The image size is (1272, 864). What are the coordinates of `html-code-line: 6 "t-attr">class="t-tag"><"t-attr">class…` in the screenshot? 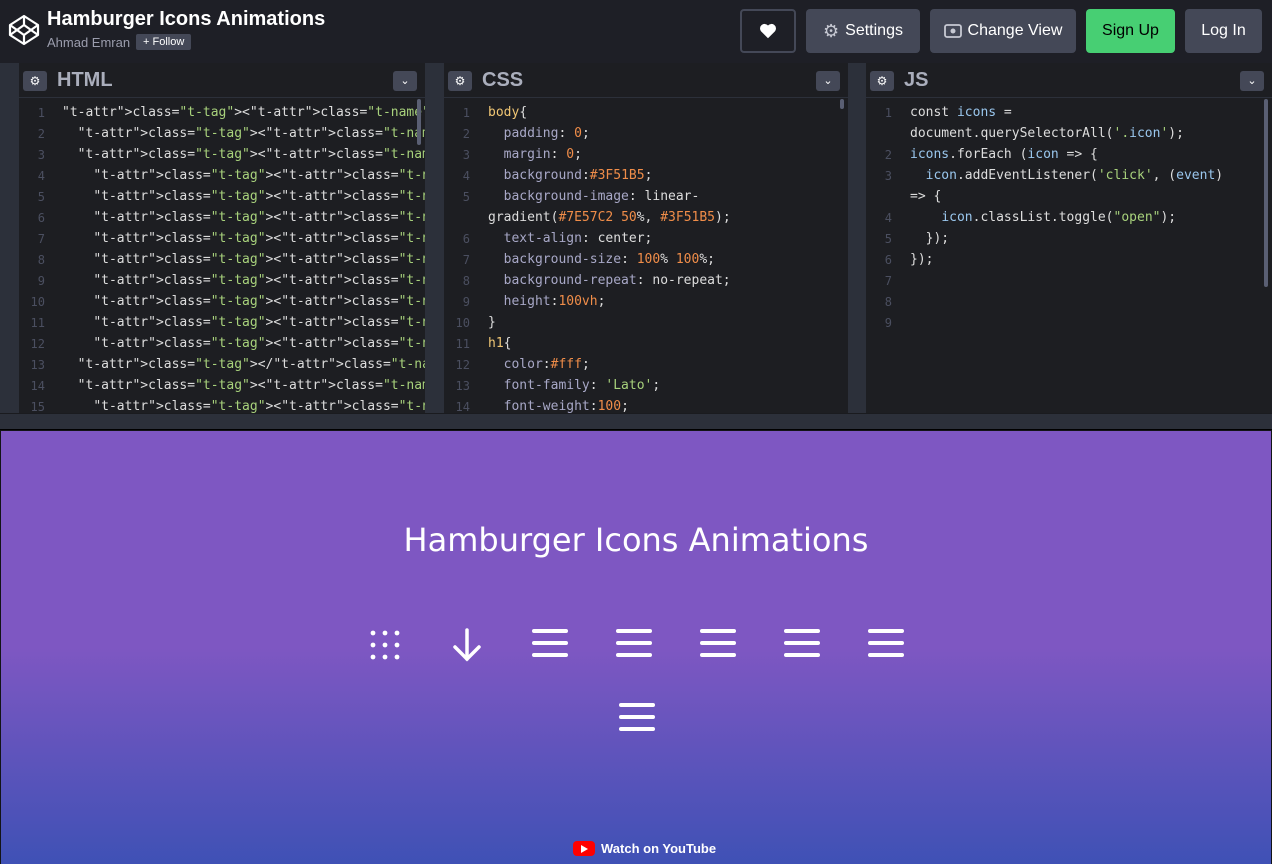 It's located at (222, 218).